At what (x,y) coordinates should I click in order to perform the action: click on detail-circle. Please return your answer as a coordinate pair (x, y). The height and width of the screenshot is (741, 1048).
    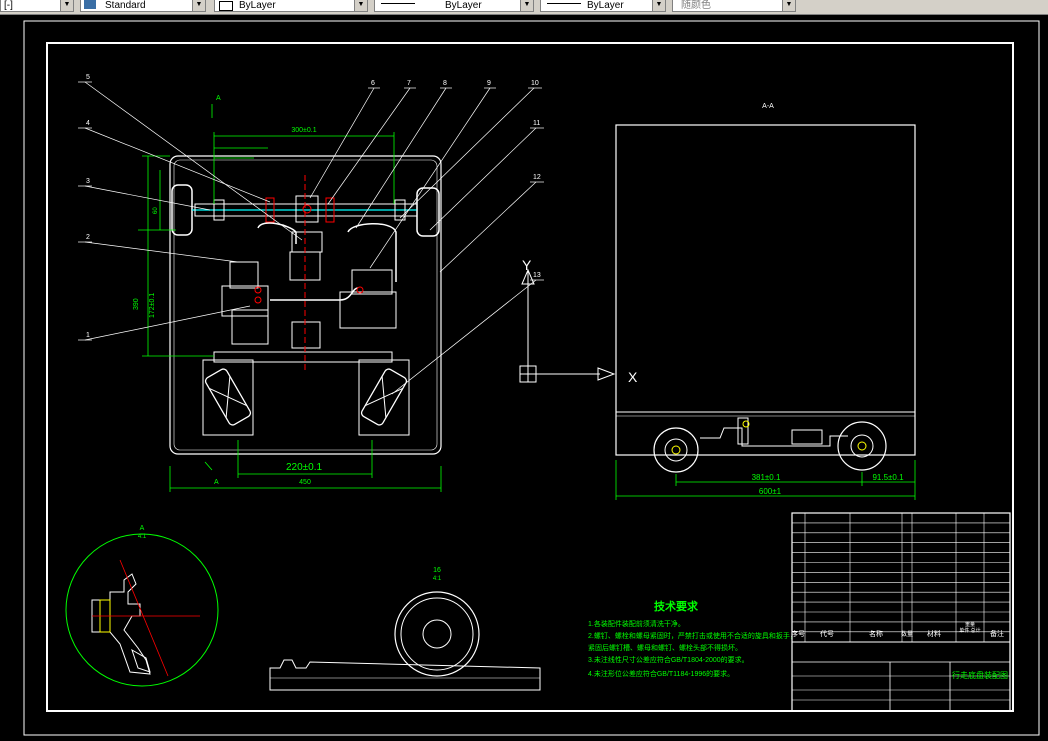
    Looking at the image, I should click on (142, 610).